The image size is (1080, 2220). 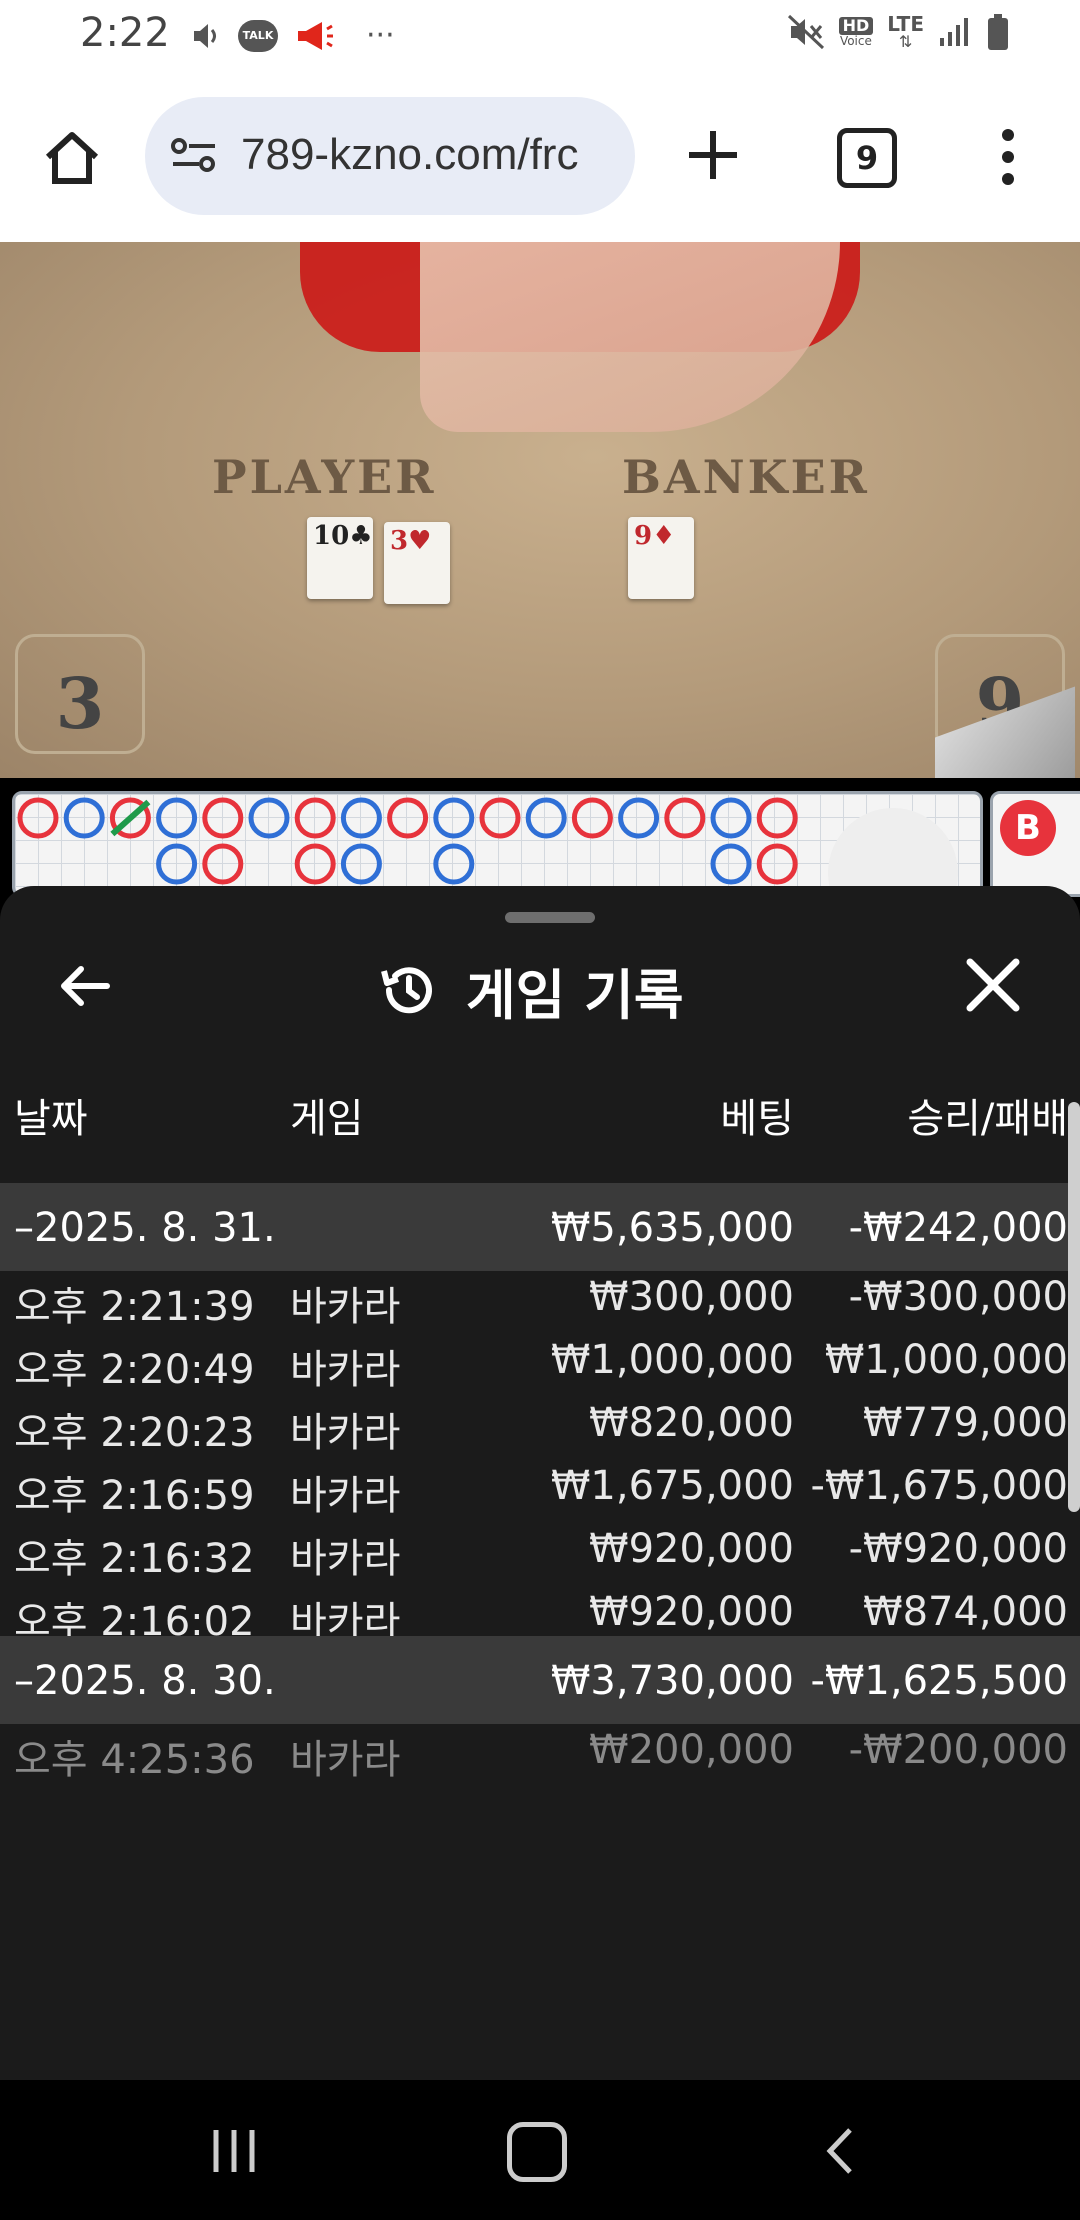 I want to click on scrollbar, so click(x=1074, y=1307).